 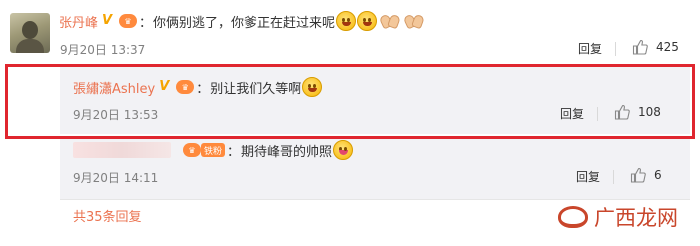 I want to click on more-replies-link: 共35条回复, so click(x=107, y=215).